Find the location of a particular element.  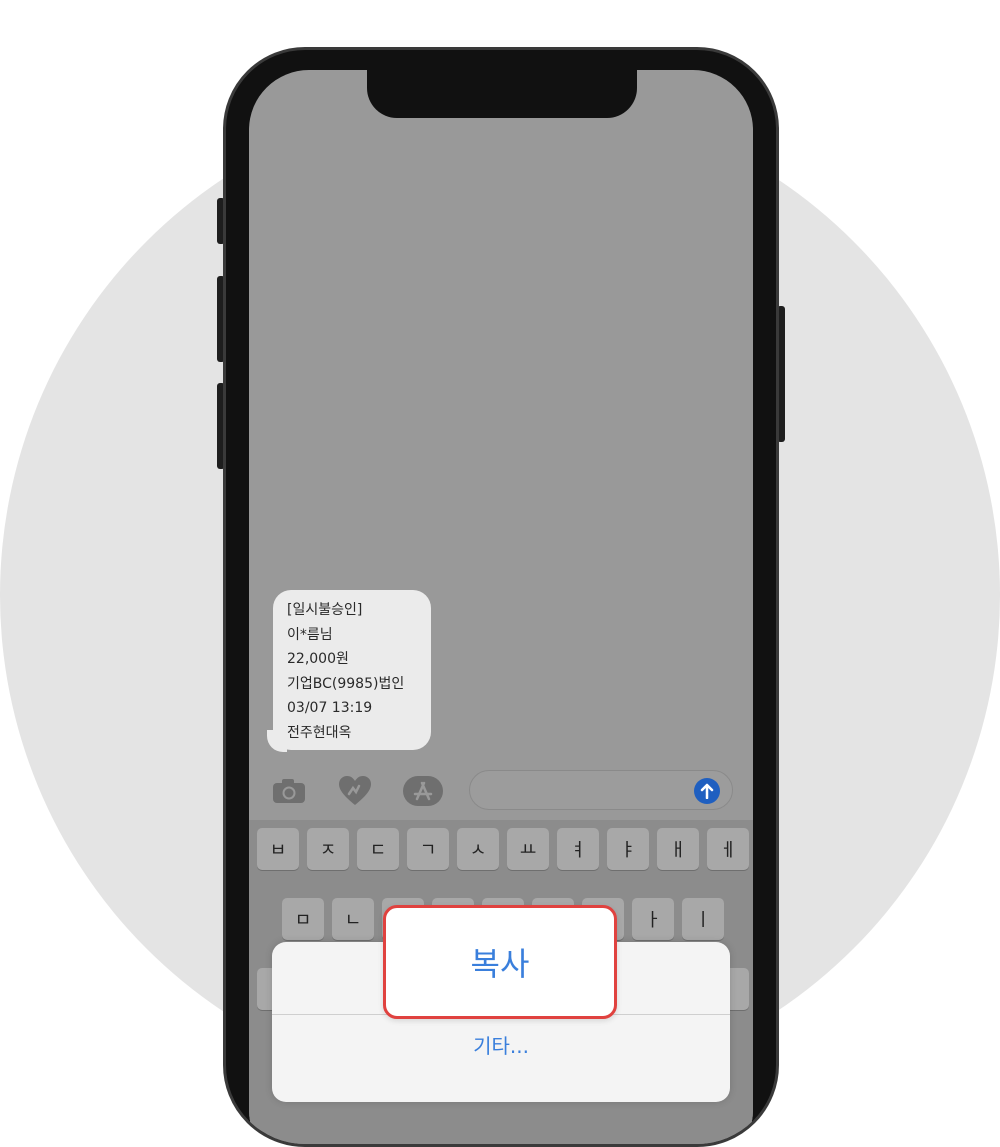

digital-touch-icon is located at coordinates (355, 791).